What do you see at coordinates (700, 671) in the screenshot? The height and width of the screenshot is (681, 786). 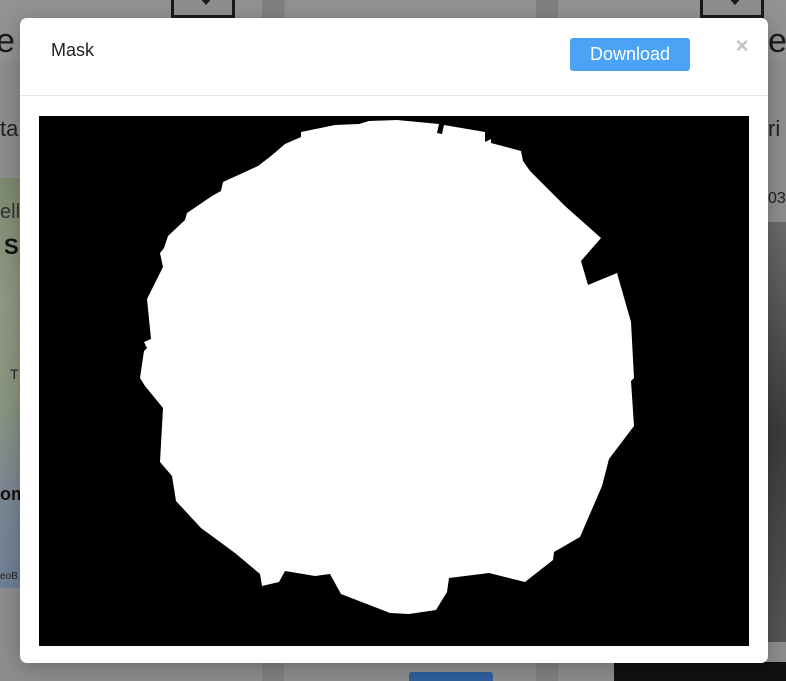 I see `background-panel` at bounding box center [700, 671].